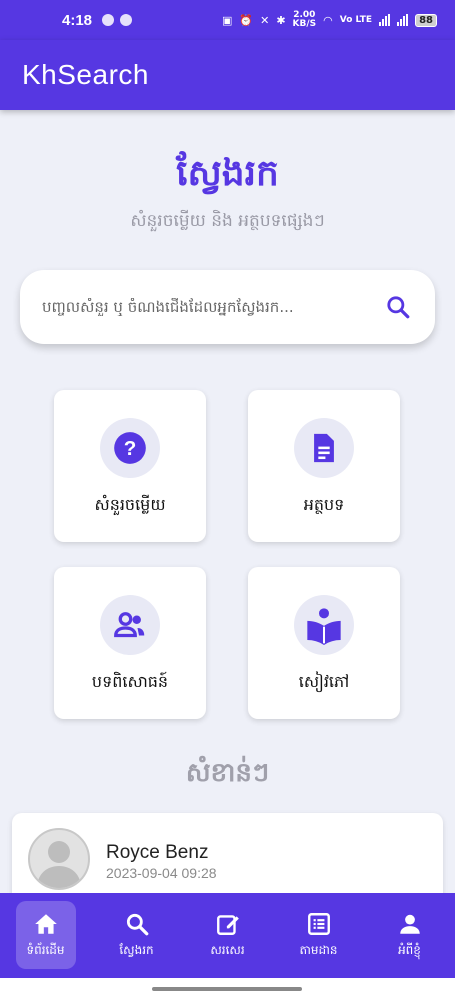  What do you see at coordinates (324, 681) in the screenshot?
I see `category-label: សៀវភៅ` at bounding box center [324, 681].